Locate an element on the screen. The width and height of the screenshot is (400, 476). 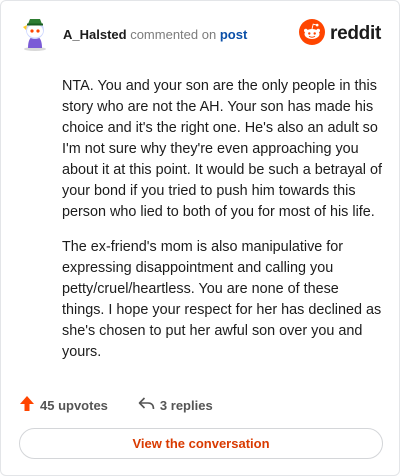
reddit-logo: reddit is located at coordinates (340, 34).